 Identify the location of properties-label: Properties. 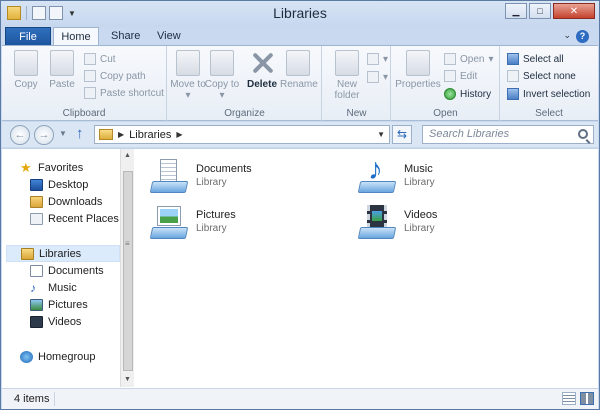
(418, 84).